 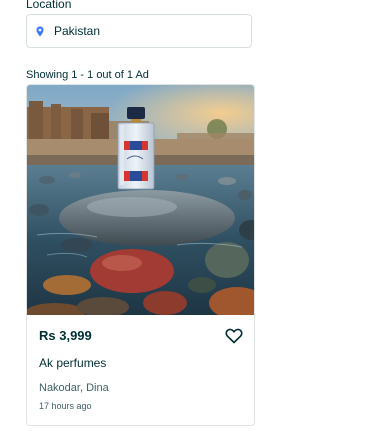 What do you see at coordinates (77, 31) in the screenshot?
I see `location-value: Pakistan` at bounding box center [77, 31].